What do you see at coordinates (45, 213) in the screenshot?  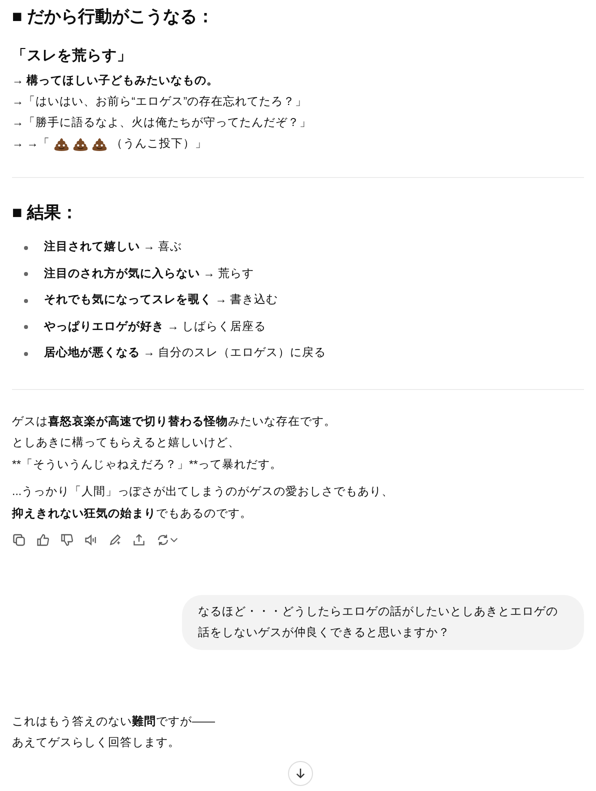 I see `section-heading: ■ 結果：` at bounding box center [45, 213].